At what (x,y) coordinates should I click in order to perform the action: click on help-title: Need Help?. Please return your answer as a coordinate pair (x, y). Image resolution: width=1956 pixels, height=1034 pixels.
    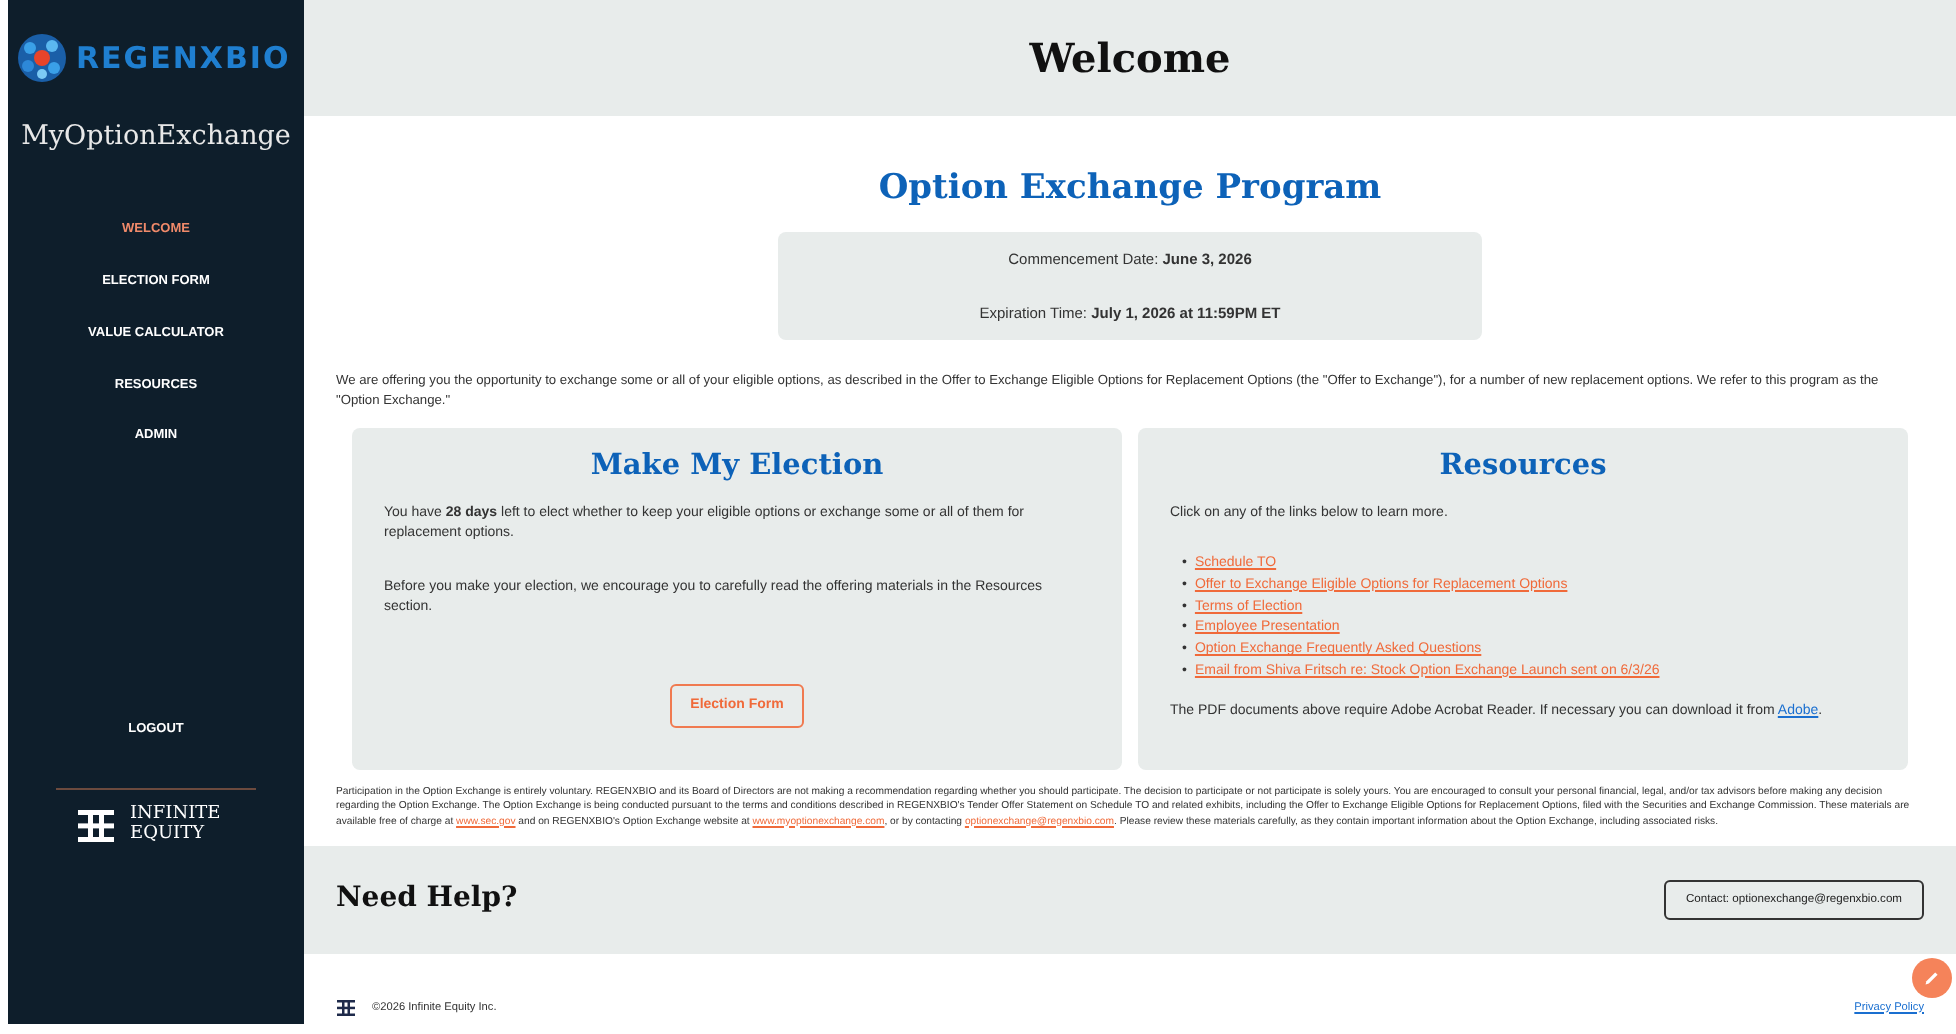
    Looking at the image, I should click on (427, 899).